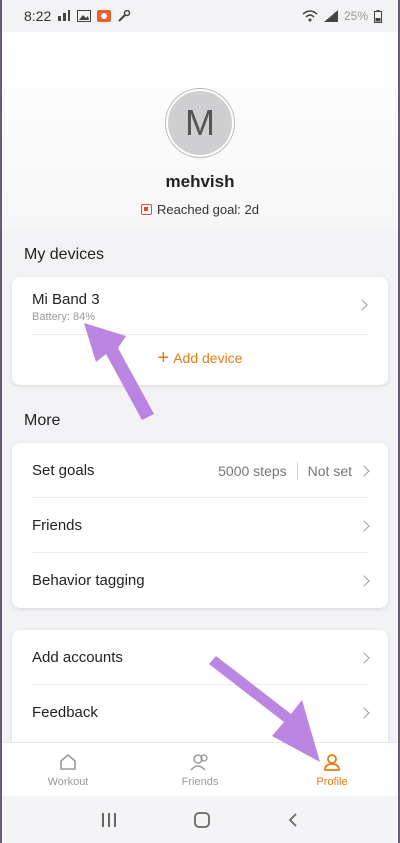 The height and width of the screenshot is (843, 400). Describe the element at coordinates (57, 525) in the screenshot. I see `friends-label: Friends` at that location.